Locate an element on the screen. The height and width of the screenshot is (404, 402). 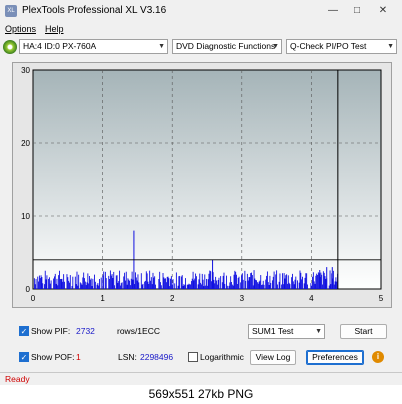
y-tick-label: 10 is located at coordinates (25, 216).